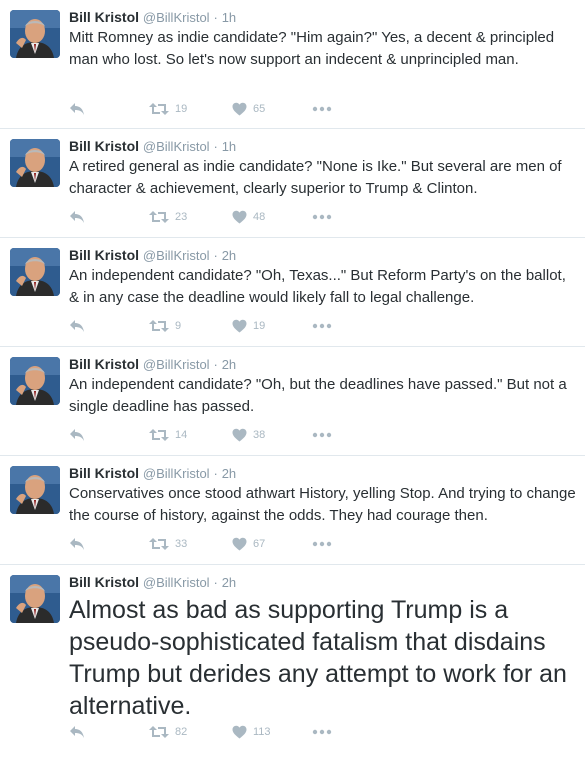 This screenshot has width=585, height=757. I want to click on retweet-button: 82, so click(190, 732).